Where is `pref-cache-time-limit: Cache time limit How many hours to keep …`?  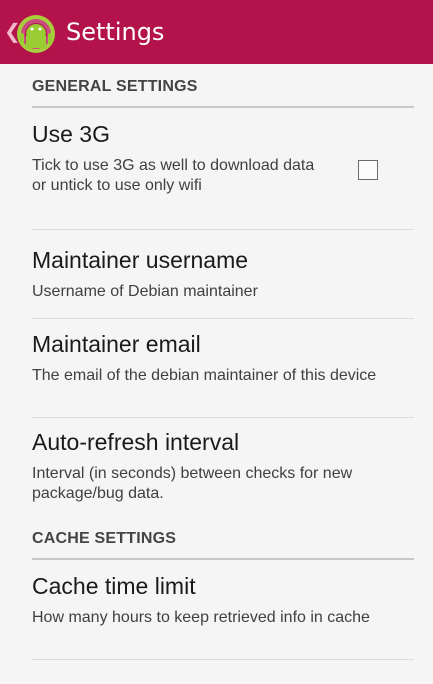
pref-cache-time-limit: Cache time limit How many hours to keep … is located at coordinates (223, 610).